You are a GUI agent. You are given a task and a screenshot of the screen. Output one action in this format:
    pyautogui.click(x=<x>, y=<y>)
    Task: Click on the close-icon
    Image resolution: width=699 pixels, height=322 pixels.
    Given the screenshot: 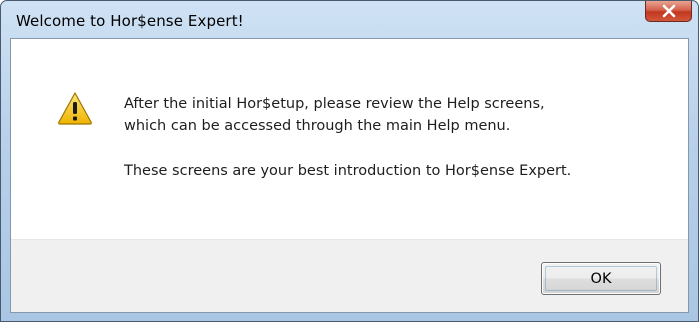 What is the action you would take?
    pyautogui.click(x=669, y=11)
    